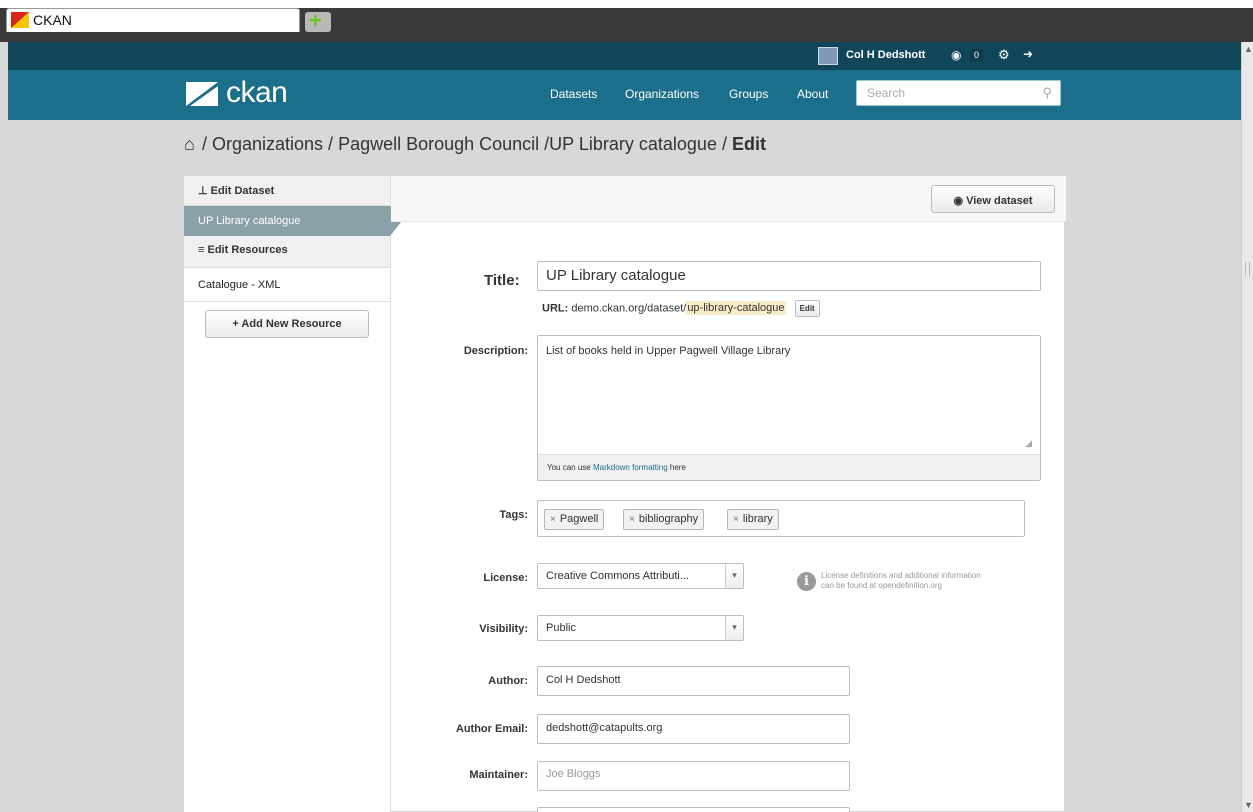 The height and width of the screenshot is (812, 1253). I want to click on ckan-logo-icon, so click(202, 94).